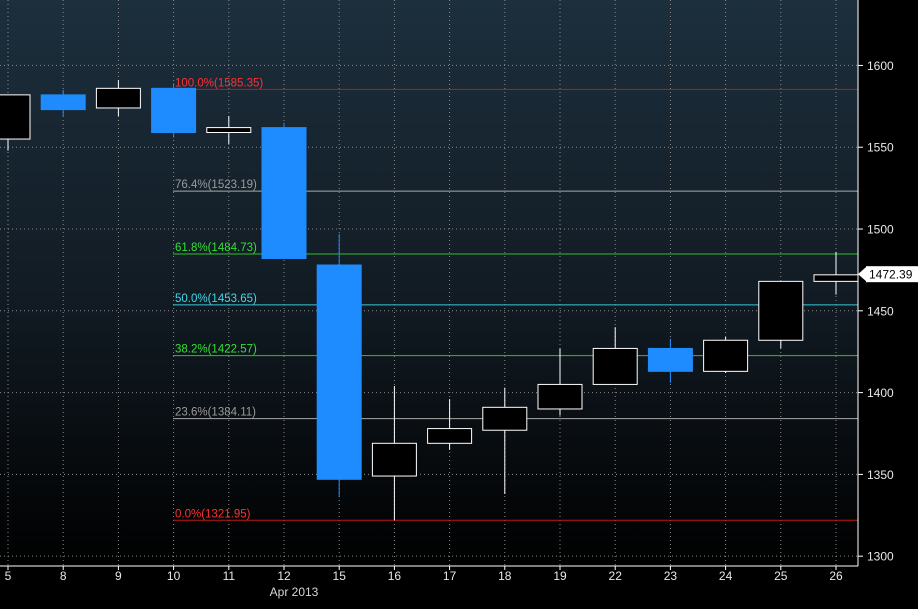 The height and width of the screenshot is (609, 918). Describe the element at coordinates (888, 302) in the screenshot. I see `axis-background` at that location.